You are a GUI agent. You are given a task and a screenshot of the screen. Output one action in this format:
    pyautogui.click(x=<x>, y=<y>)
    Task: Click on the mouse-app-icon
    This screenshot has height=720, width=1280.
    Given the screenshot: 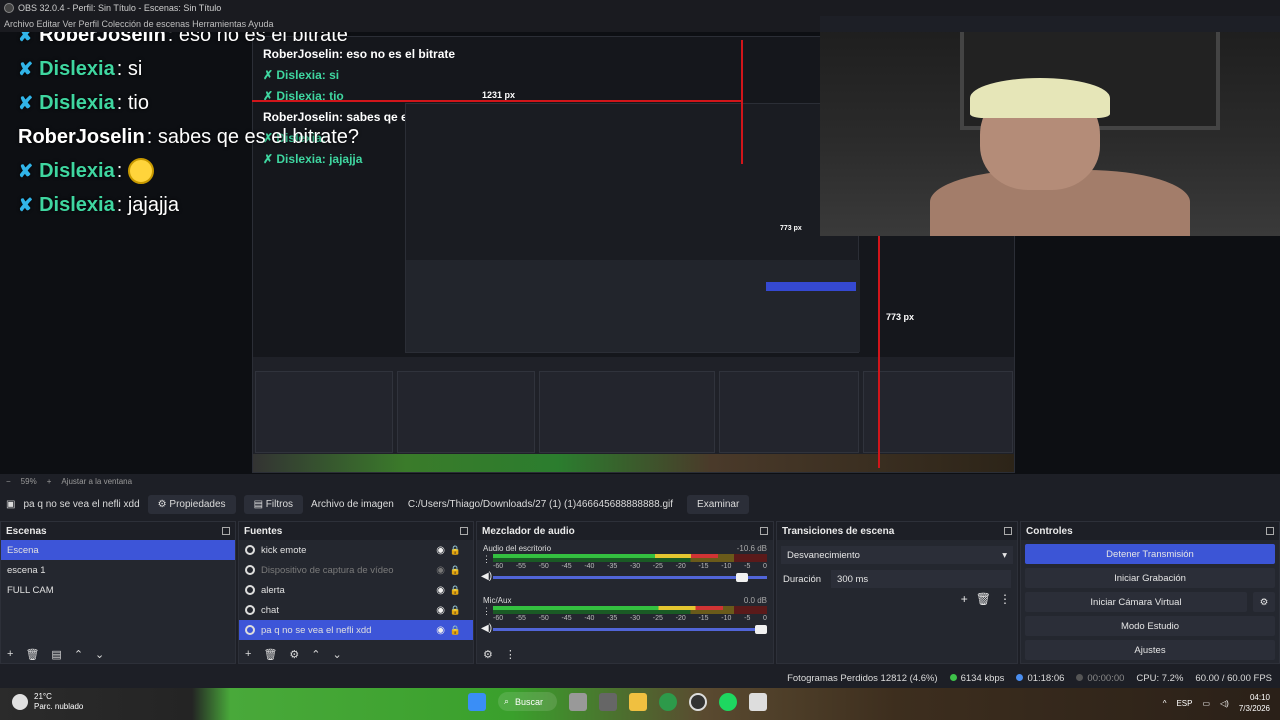 What is the action you would take?
    pyautogui.click(x=578, y=701)
    